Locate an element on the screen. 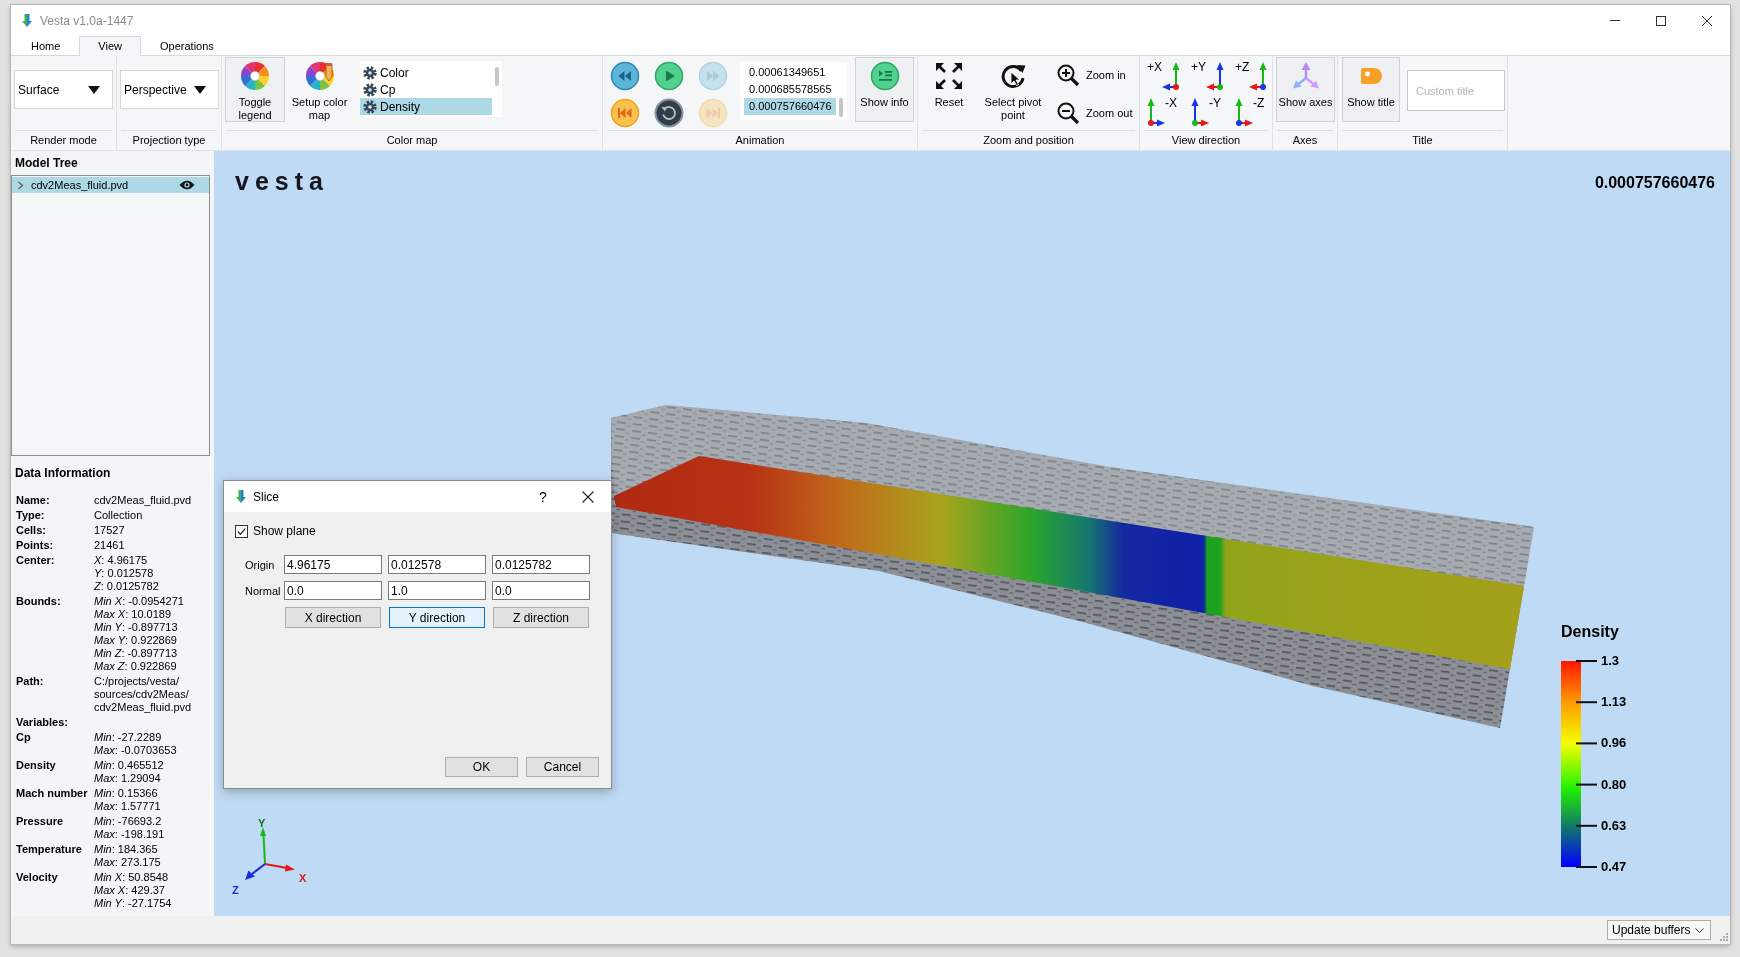 This screenshot has height=957, width=1740. view-direction-button: +X is located at coordinates (1164, 76).